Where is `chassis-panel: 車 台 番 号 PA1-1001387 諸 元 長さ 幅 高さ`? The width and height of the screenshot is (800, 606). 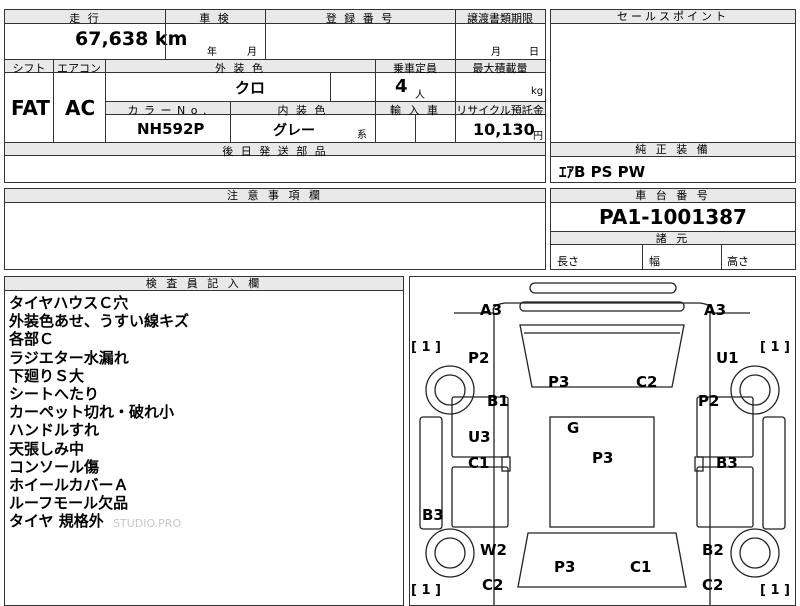
chassis-panel: 車 台 番 号 PA1-1001387 諸 元 長さ 幅 高さ is located at coordinates (673, 229).